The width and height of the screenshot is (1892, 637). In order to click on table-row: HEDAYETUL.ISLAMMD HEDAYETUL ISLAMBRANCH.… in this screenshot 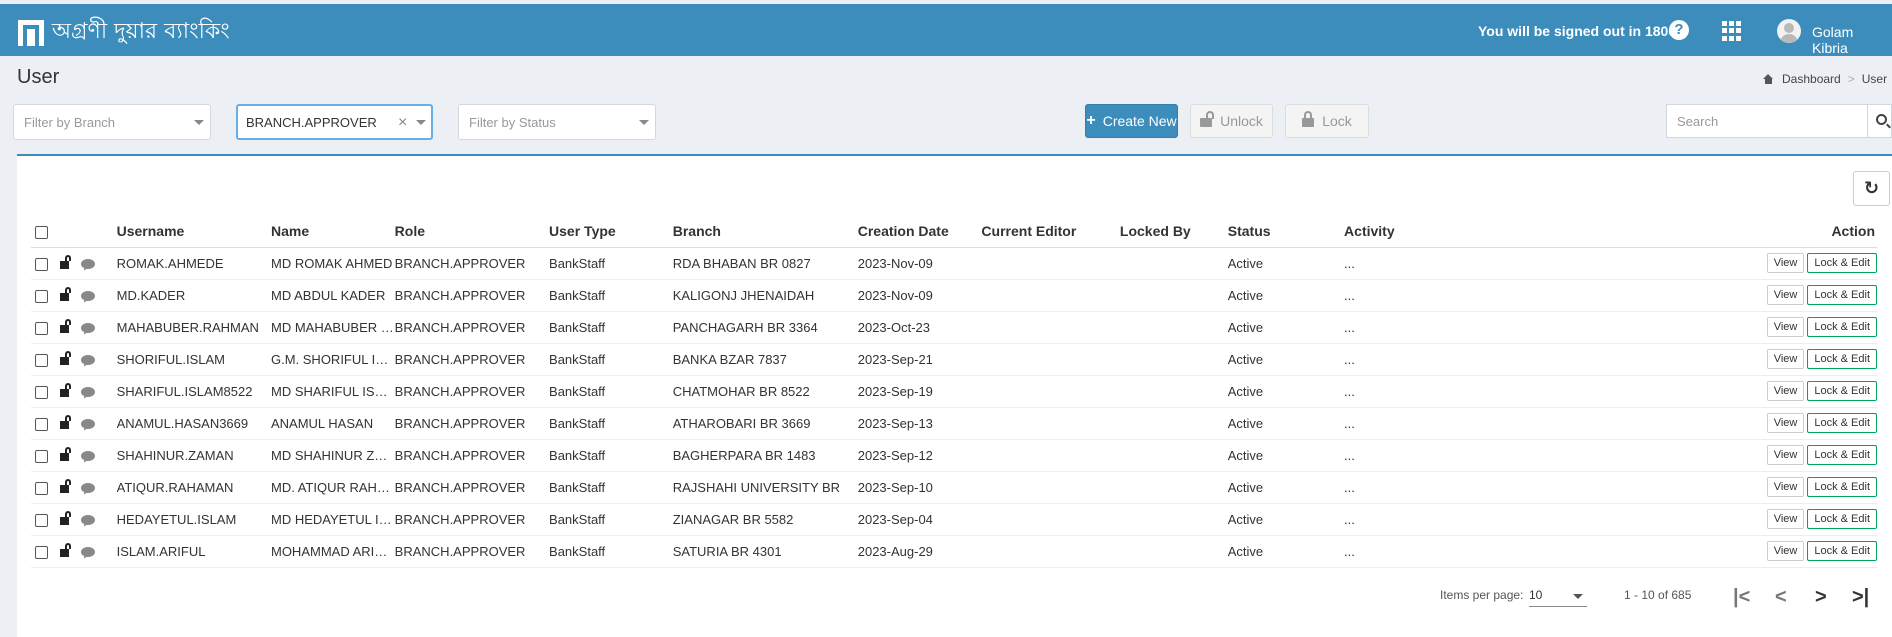, I will do `click(954, 519)`.